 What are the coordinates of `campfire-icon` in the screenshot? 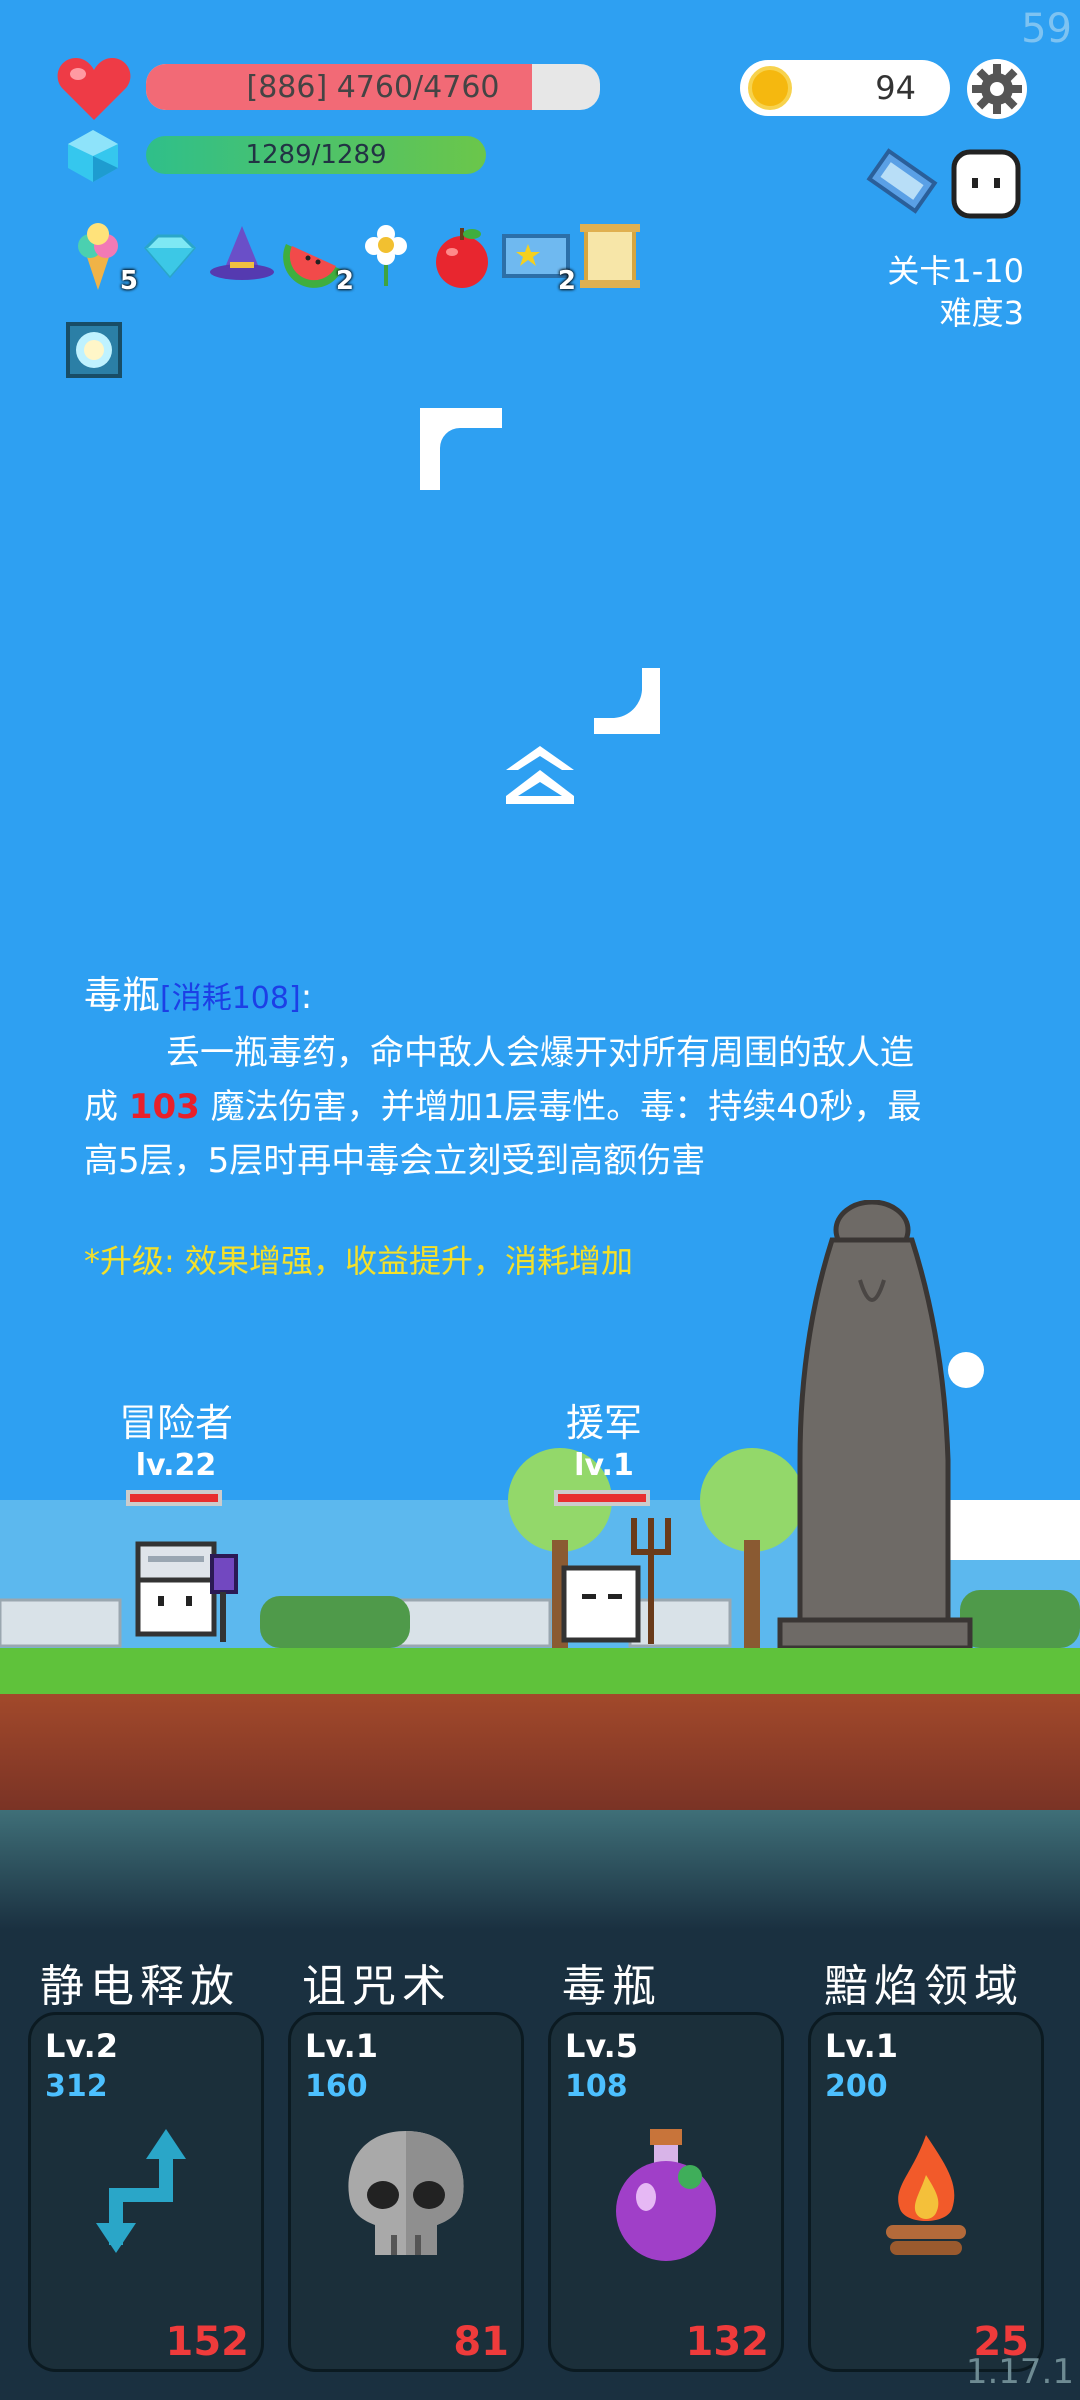 It's located at (926, 2195).